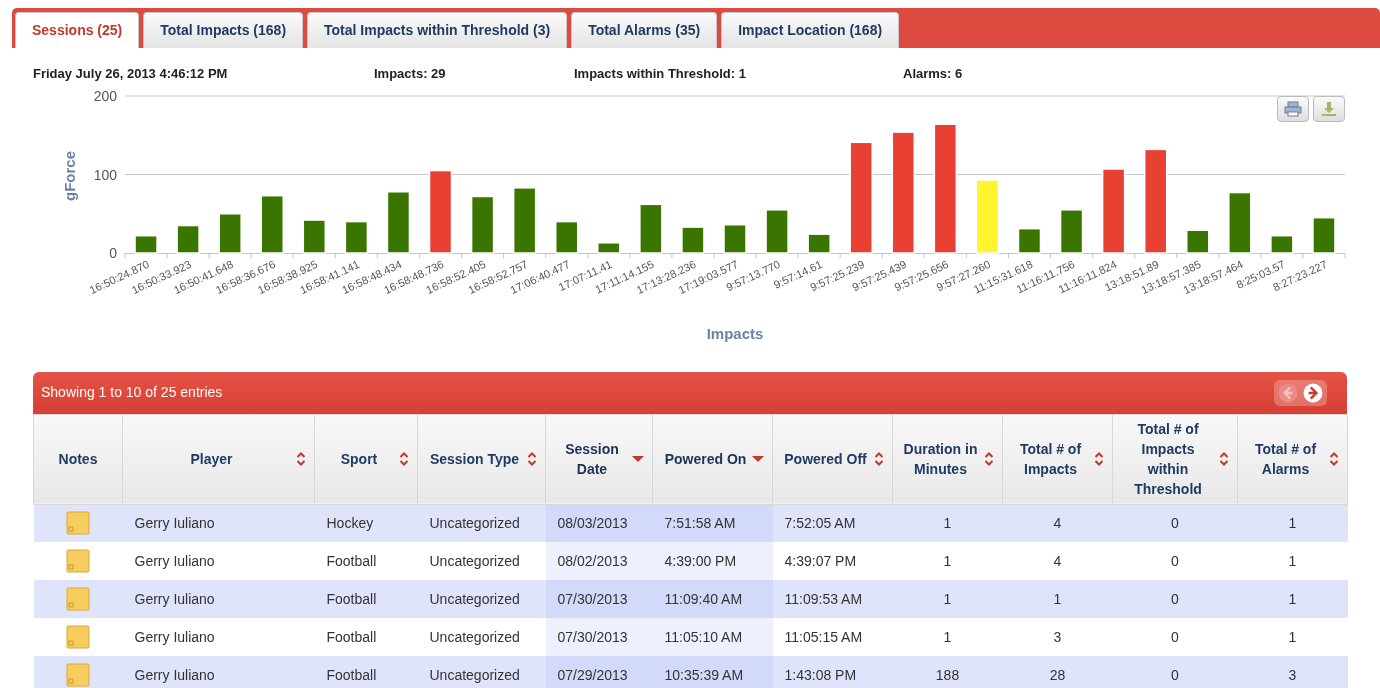 Image resolution: width=1380 pixels, height=688 pixels. Describe the element at coordinates (712, 599) in the screenshot. I see `table-cell: 11:09:40 AM` at that location.